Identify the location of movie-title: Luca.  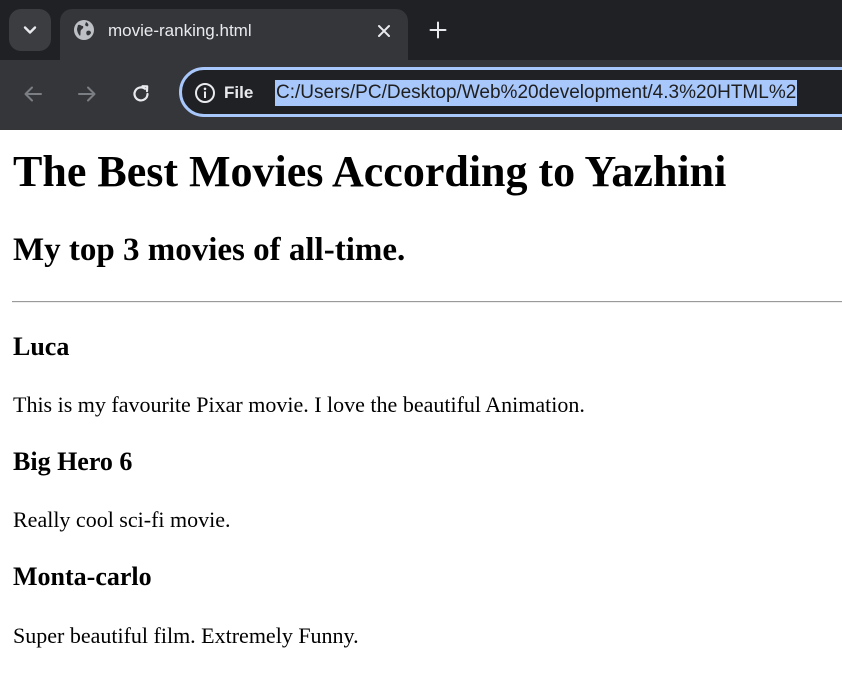
(41, 346).